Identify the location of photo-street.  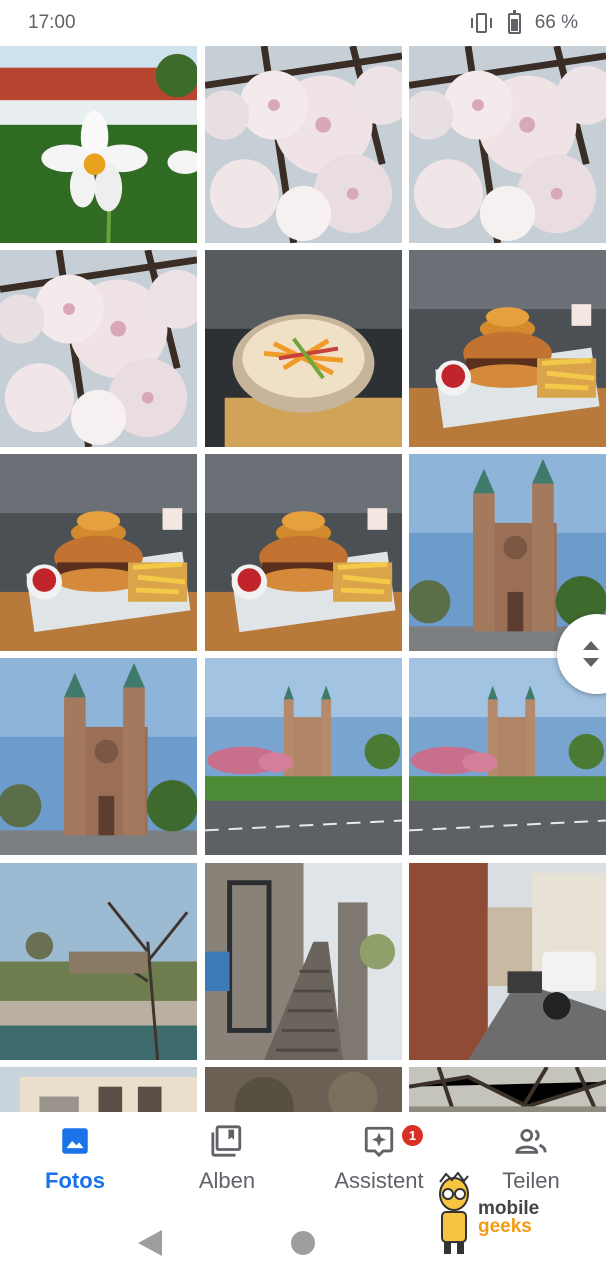
(507, 961).